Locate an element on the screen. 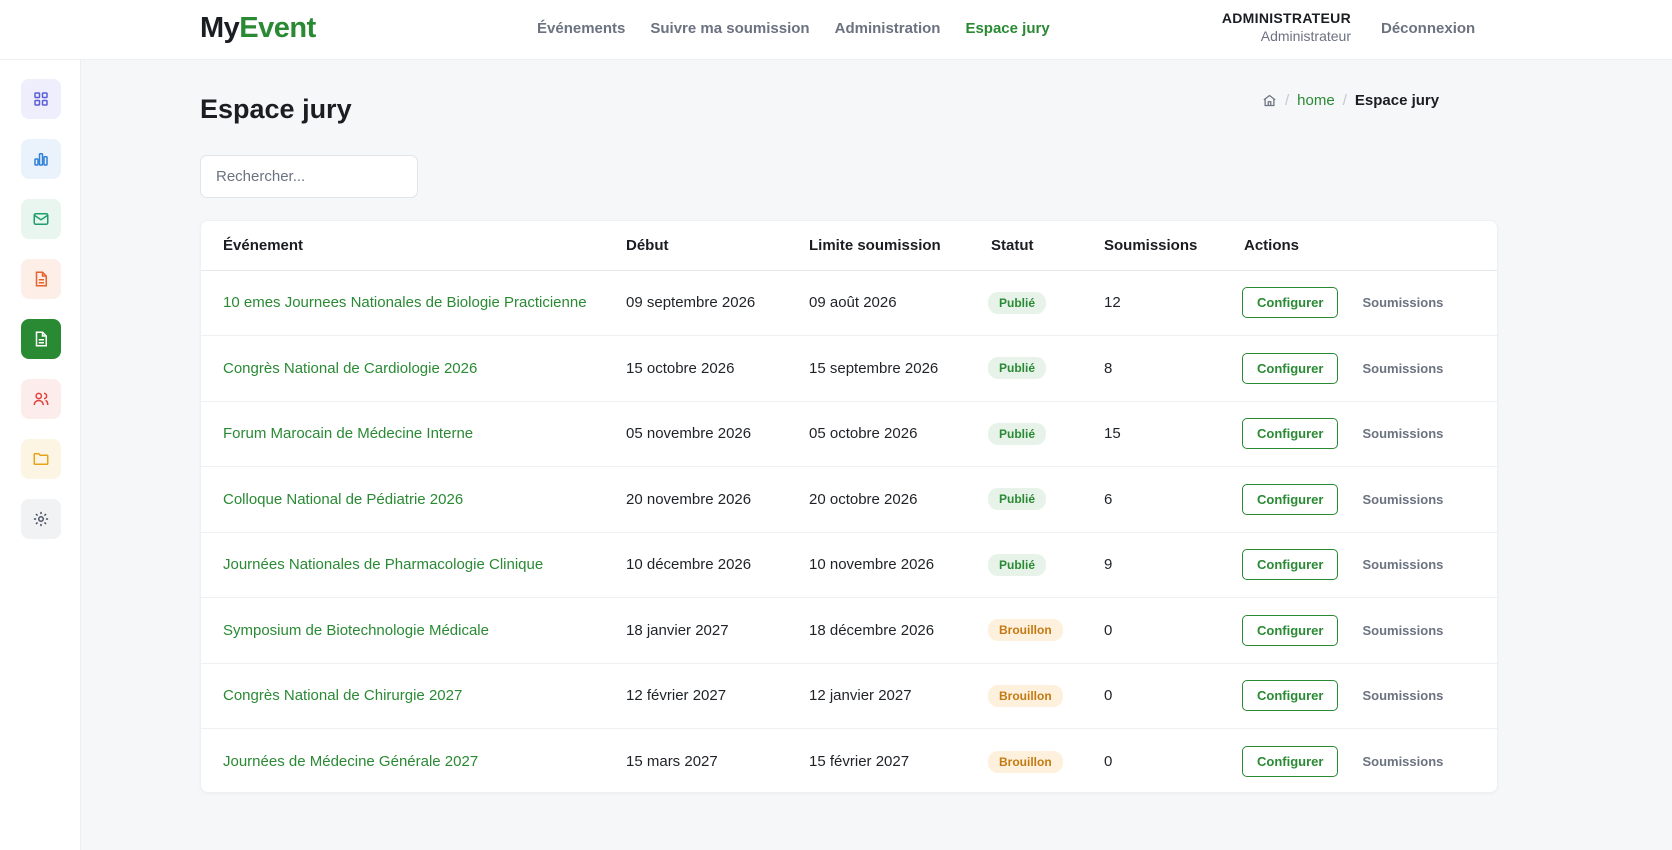 Image resolution: width=1672 pixels, height=850 pixels. event-name-link: Symposium de Biotechnologie Médicale is located at coordinates (356, 630).